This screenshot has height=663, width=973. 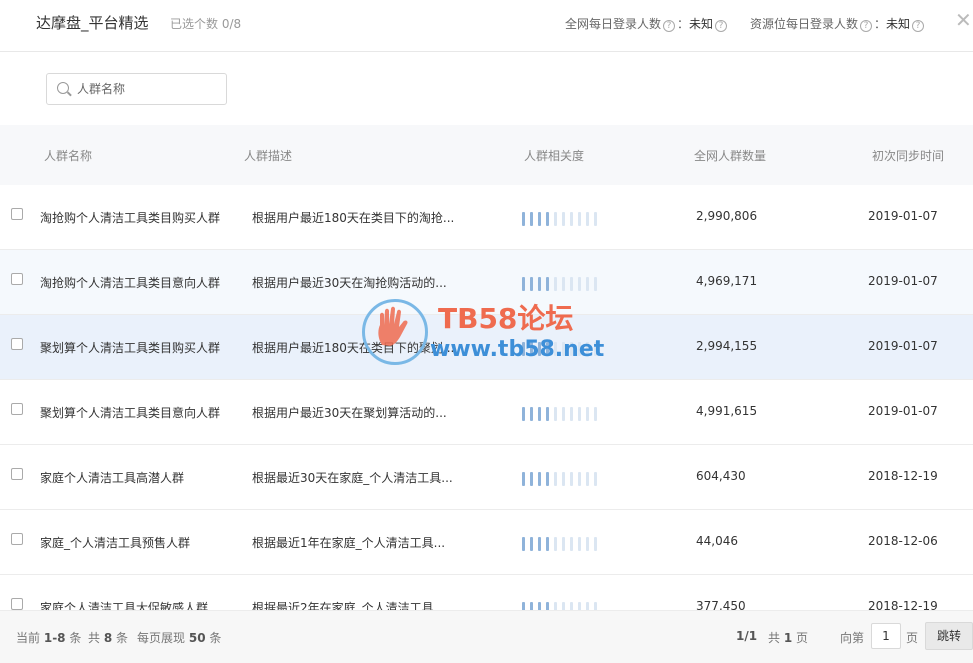 What do you see at coordinates (903, 541) in the screenshot?
I see `sync-date: 2018-12-06` at bounding box center [903, 541].